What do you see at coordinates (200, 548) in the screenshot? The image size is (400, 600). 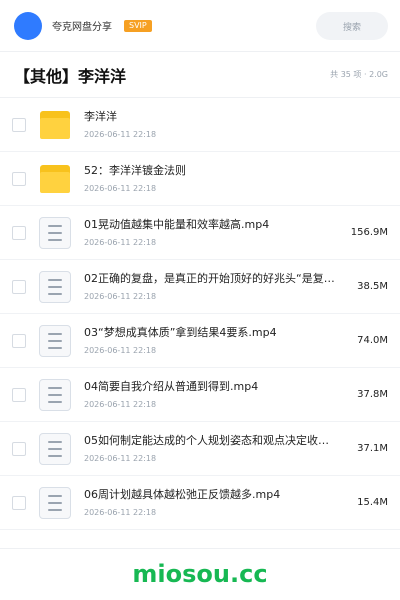 I see `bottom-divider` at bounding box center [200, 548].